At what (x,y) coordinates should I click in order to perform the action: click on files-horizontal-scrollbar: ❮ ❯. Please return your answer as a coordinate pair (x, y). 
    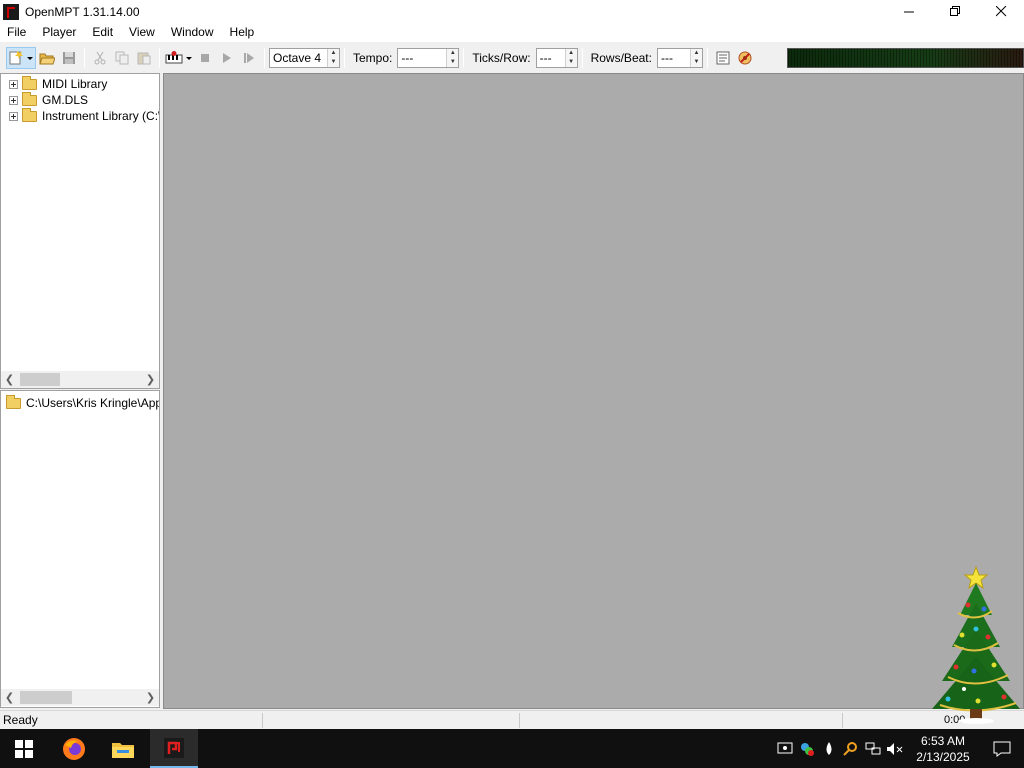
    Looking at the image, I should click on (80, 697).